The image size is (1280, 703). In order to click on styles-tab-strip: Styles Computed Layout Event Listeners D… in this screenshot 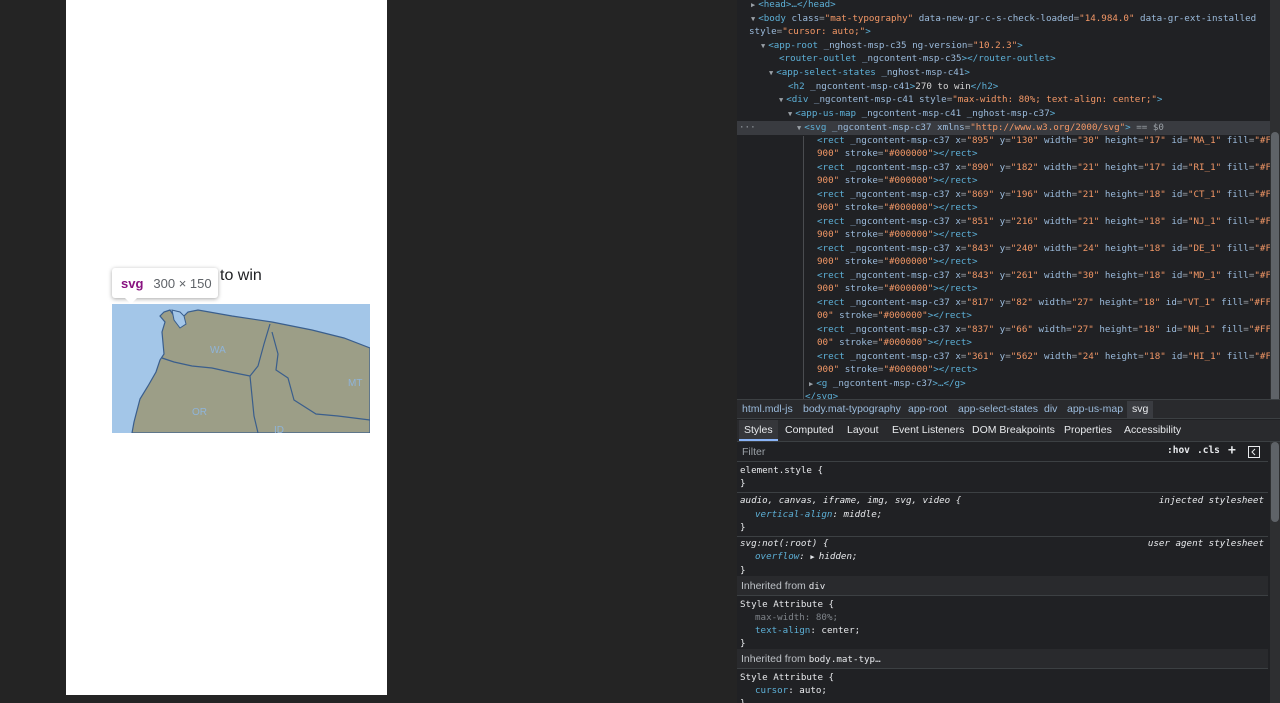, I will do `click(1008, 431)`.